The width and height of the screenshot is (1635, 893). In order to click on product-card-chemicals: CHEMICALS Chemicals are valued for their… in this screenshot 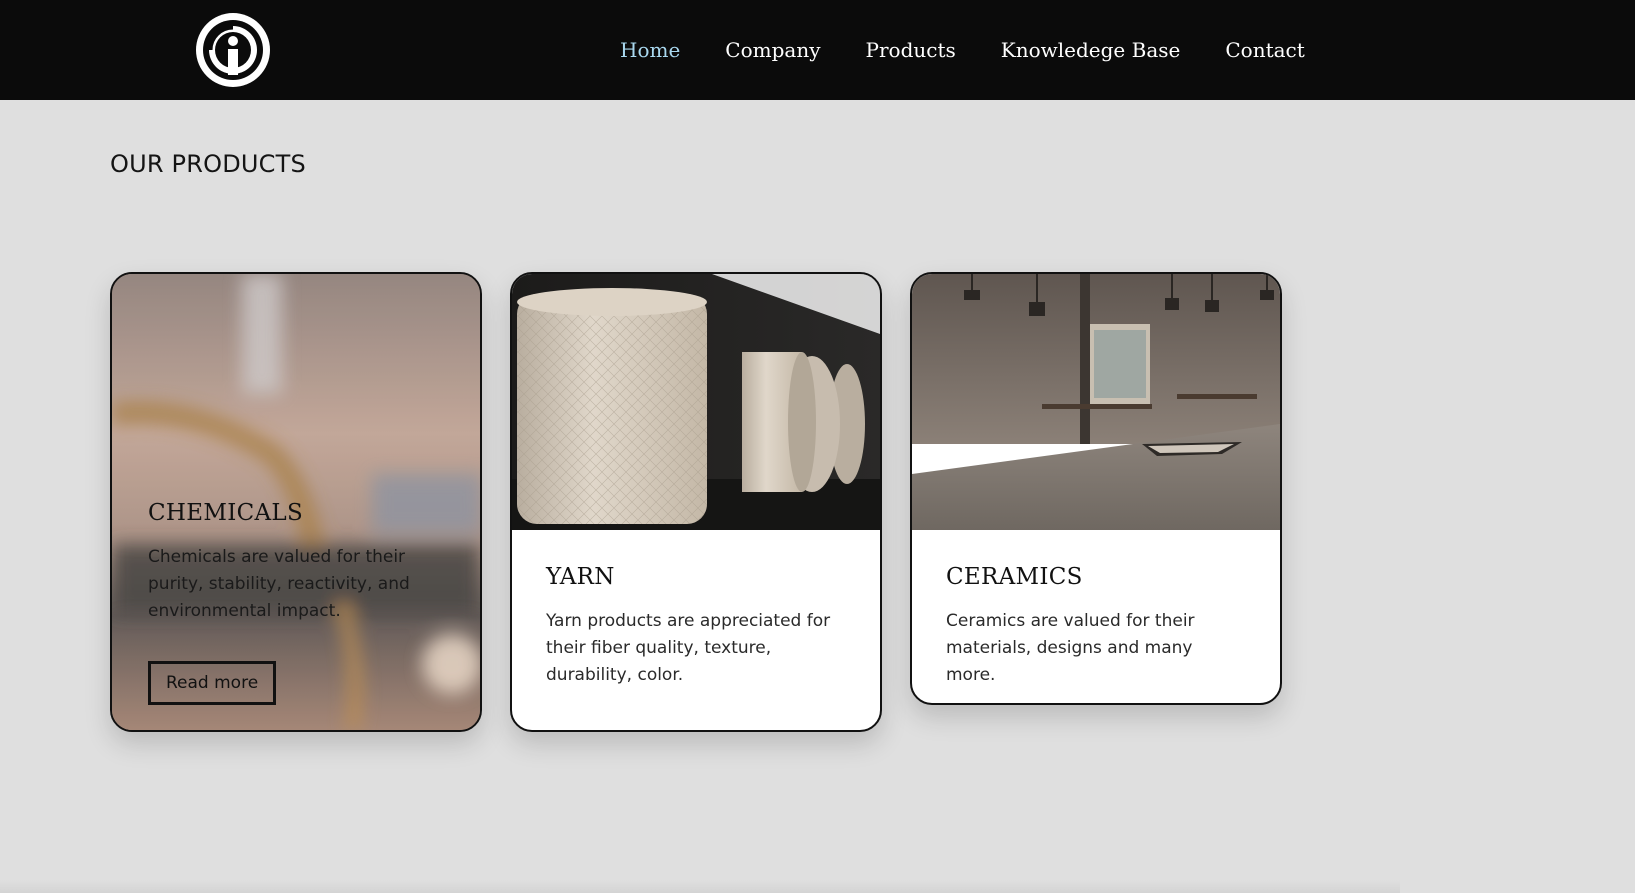, I will do `click(296, 502)`.